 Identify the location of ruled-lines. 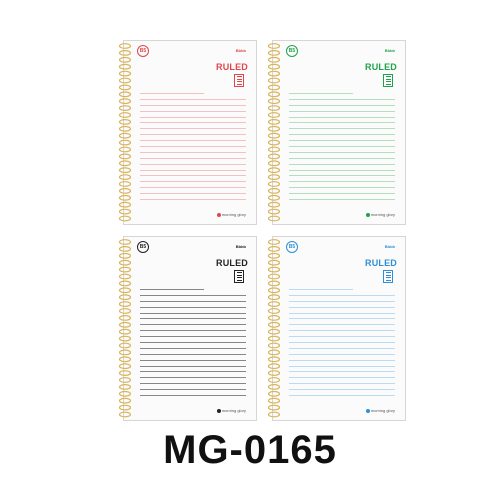
(193, 344).